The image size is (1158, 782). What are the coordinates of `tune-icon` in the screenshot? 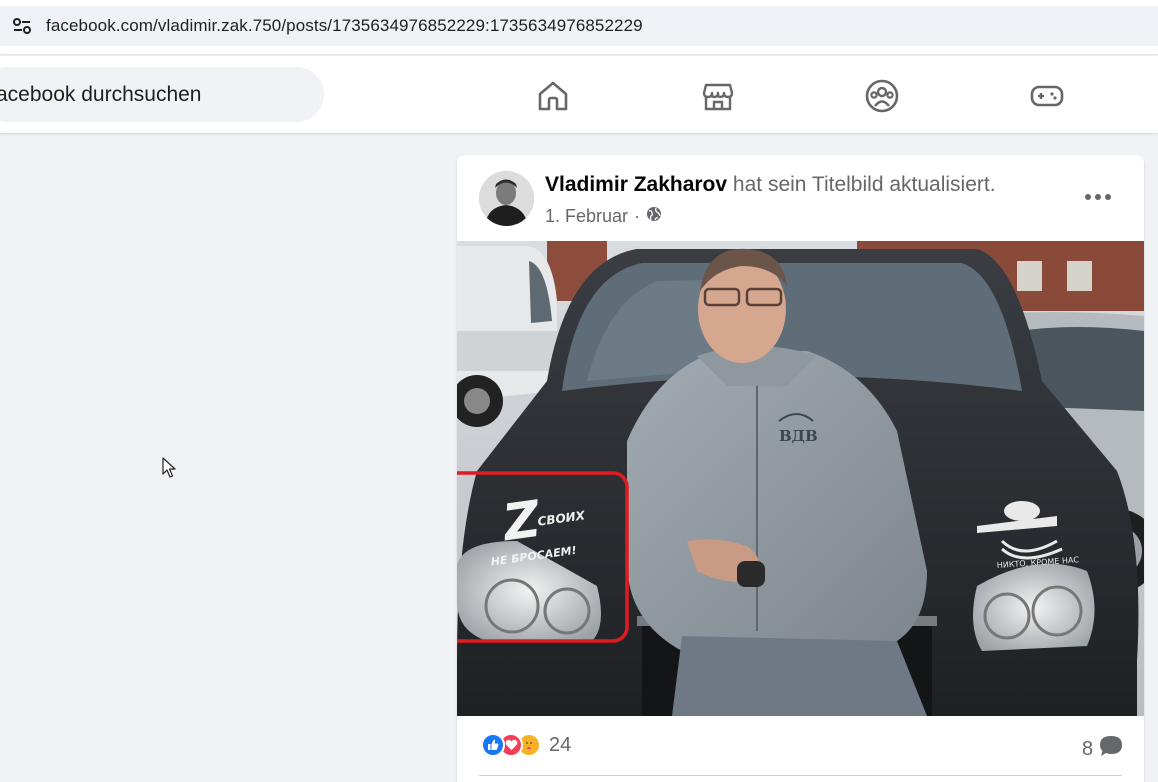 It's located at (22, 26).